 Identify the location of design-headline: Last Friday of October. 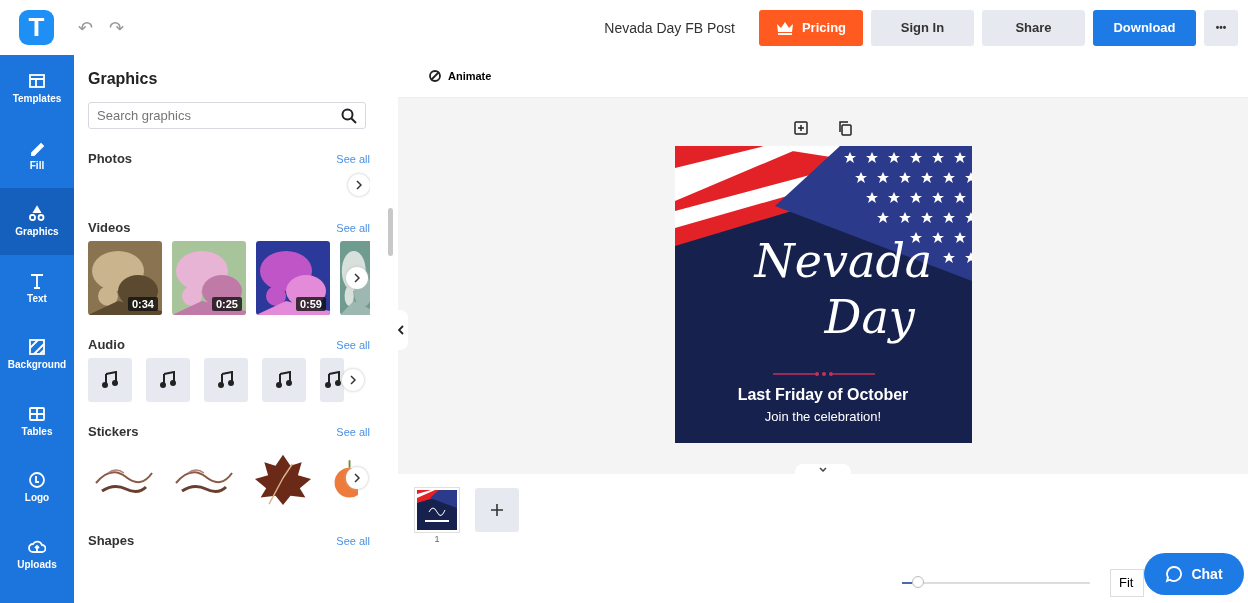
(823, 395).